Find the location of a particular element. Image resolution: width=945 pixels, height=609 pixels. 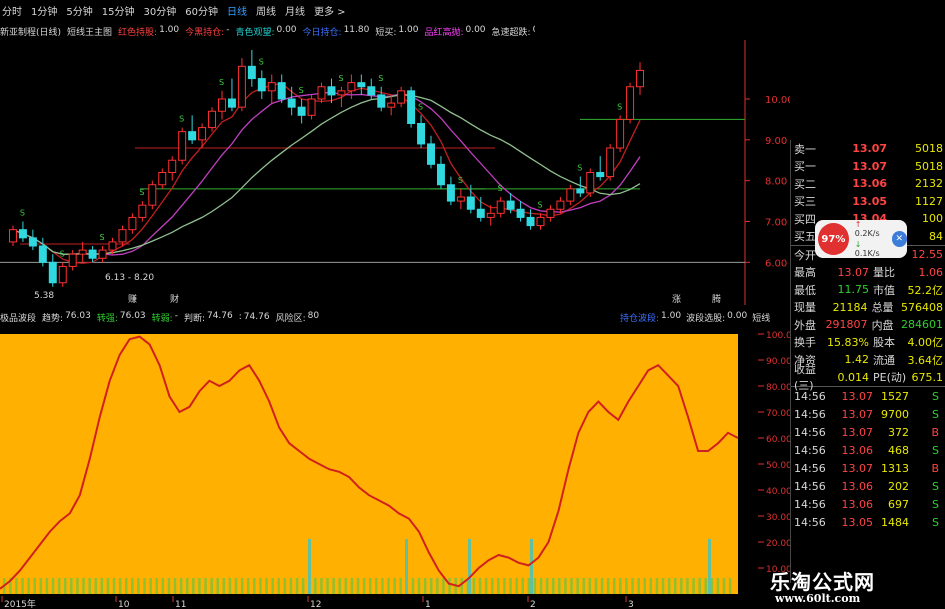

period-tab: 15分钟 is located at coordinates (118, 10).